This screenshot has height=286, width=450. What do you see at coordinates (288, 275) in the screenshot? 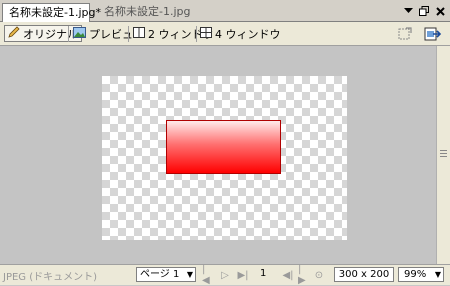
I see `play-backward-icon: ◀|` at bounding box center [288, 275].